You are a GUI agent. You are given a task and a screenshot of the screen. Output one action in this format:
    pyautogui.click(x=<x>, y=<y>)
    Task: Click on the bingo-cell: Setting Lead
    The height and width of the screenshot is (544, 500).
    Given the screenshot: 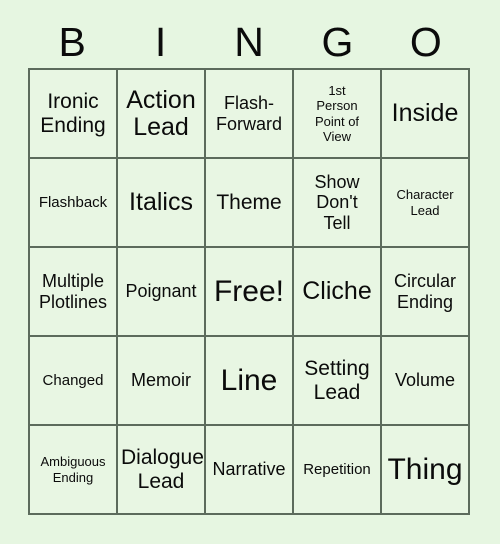 What is the action you would take?
    pyautogui.click(x=338, y=381)
    